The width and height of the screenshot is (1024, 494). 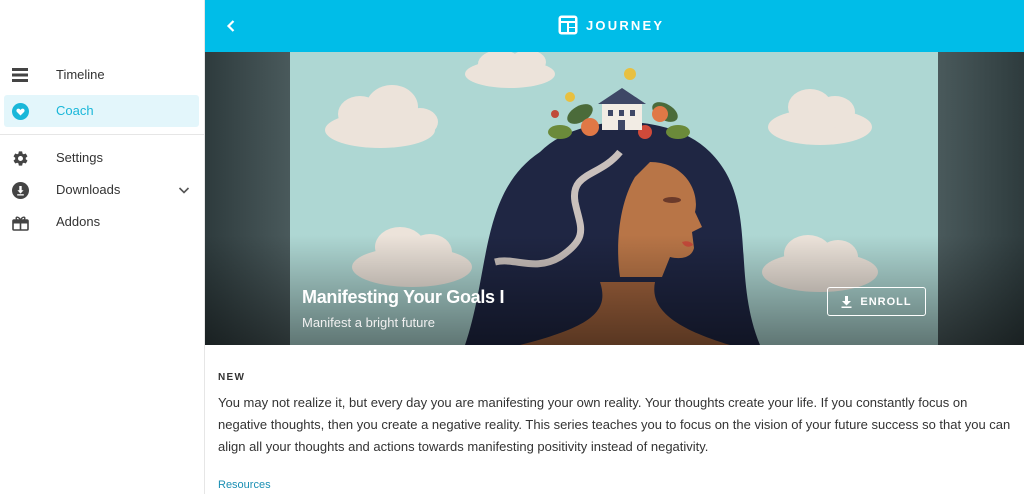 What do you see at coordinates (79, 157) in the screenshot?
I see `sidebar-item-label: Settings` at bounding box center [79, 157].